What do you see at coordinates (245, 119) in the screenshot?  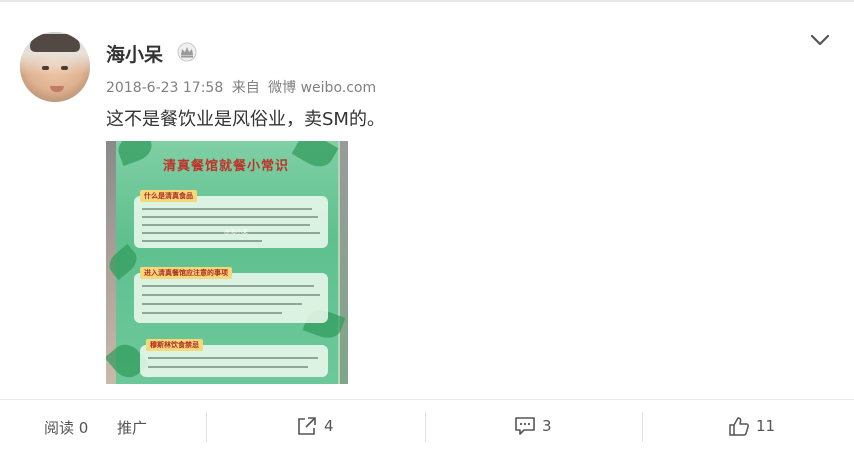 I see `post-text: 这不是餐饮业是风俗业，卖SM的。` at bounding box center [245, 119].